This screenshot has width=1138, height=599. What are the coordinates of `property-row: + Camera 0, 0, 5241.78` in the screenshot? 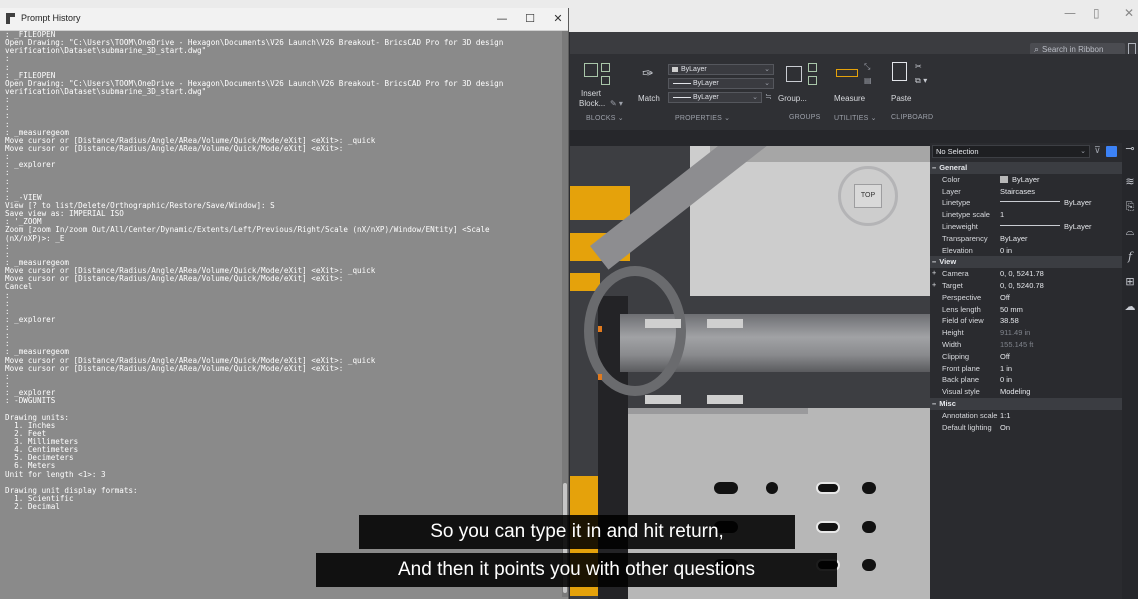 It's located at (1026, 274).